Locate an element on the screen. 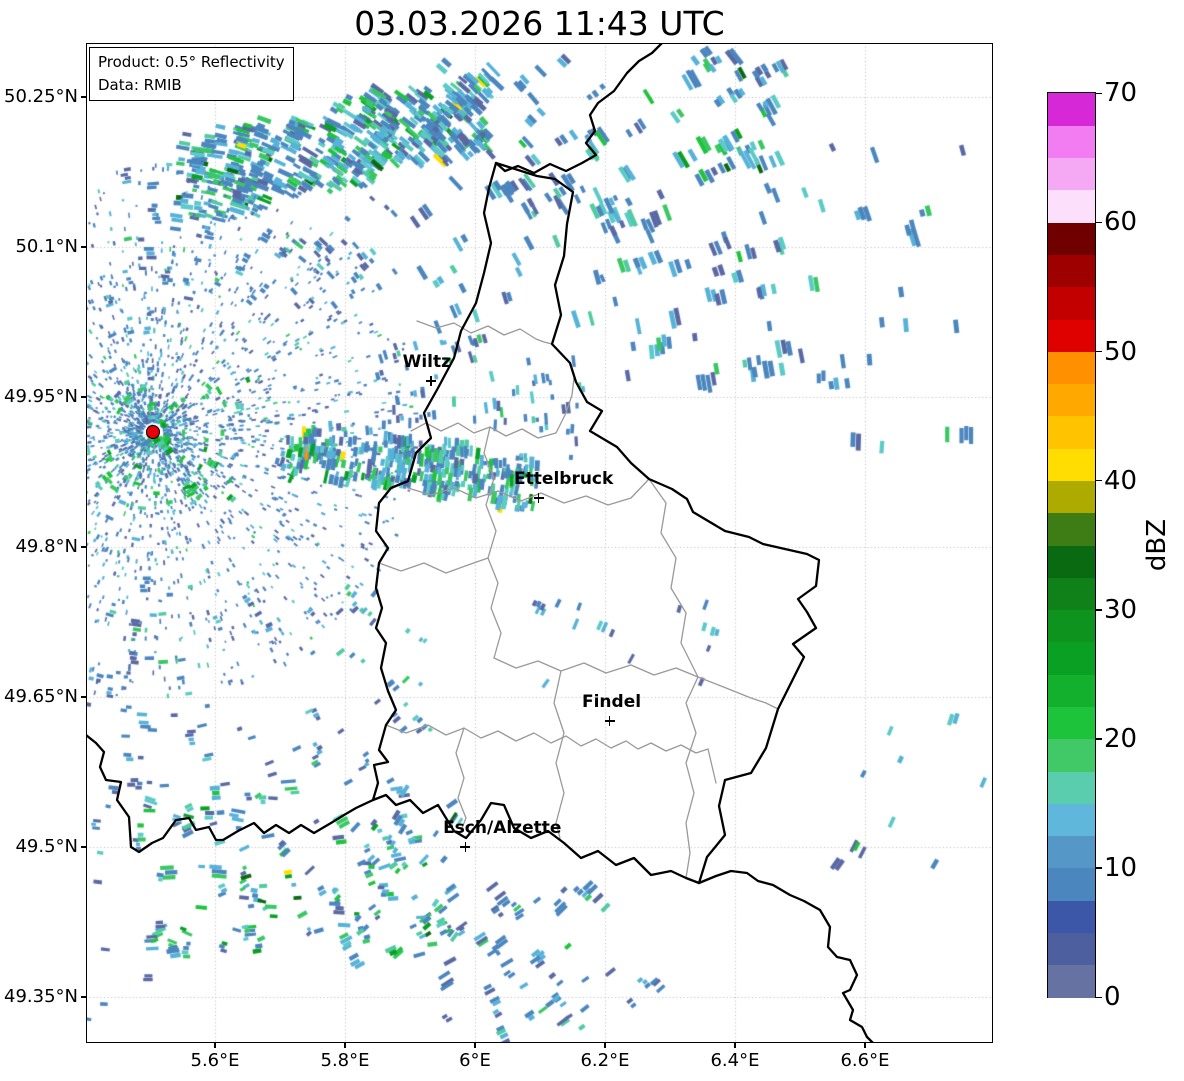 Image resolution: width=1184 pixels, height=1081 pixels. y-tick-label: 49.8°N is located at coordinates (46, 546).